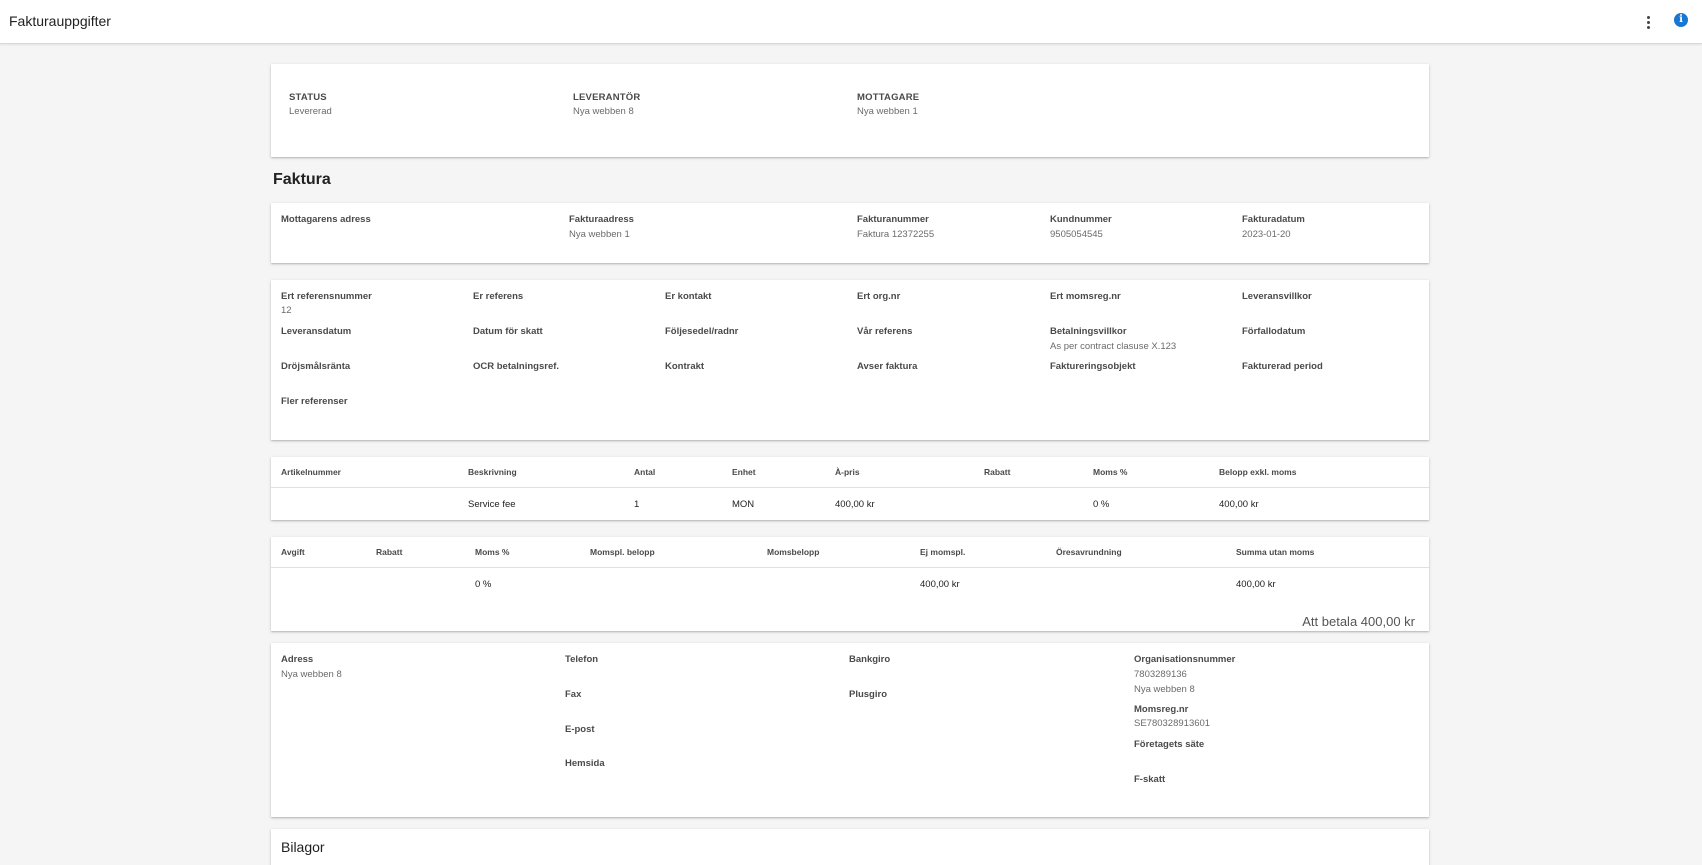 The width and height of the screenshot is (1702, 865). I want to click on fax-label: Fax, so click(573, 694).